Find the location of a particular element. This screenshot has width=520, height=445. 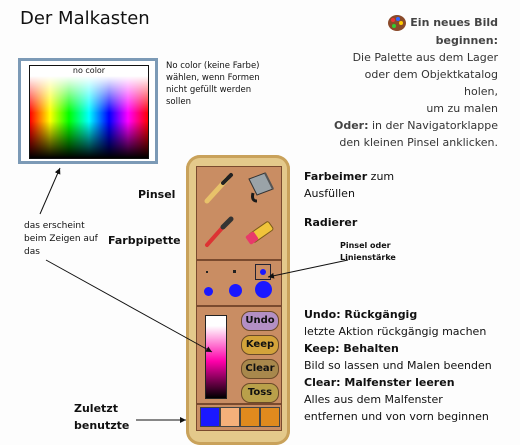

arrow-to-size is located at coordinates (308, 269).